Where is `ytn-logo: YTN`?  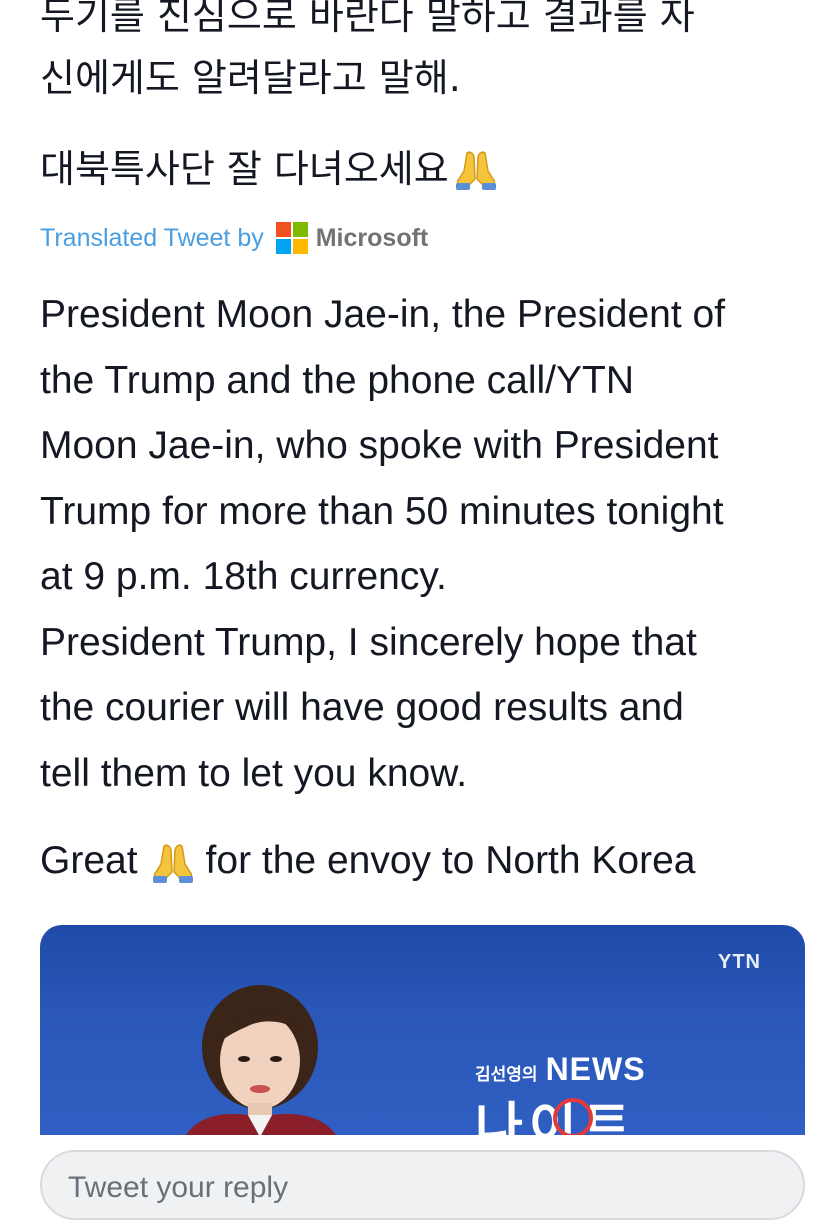 ytn-logo: YTN is located at coordinates (739, 962).